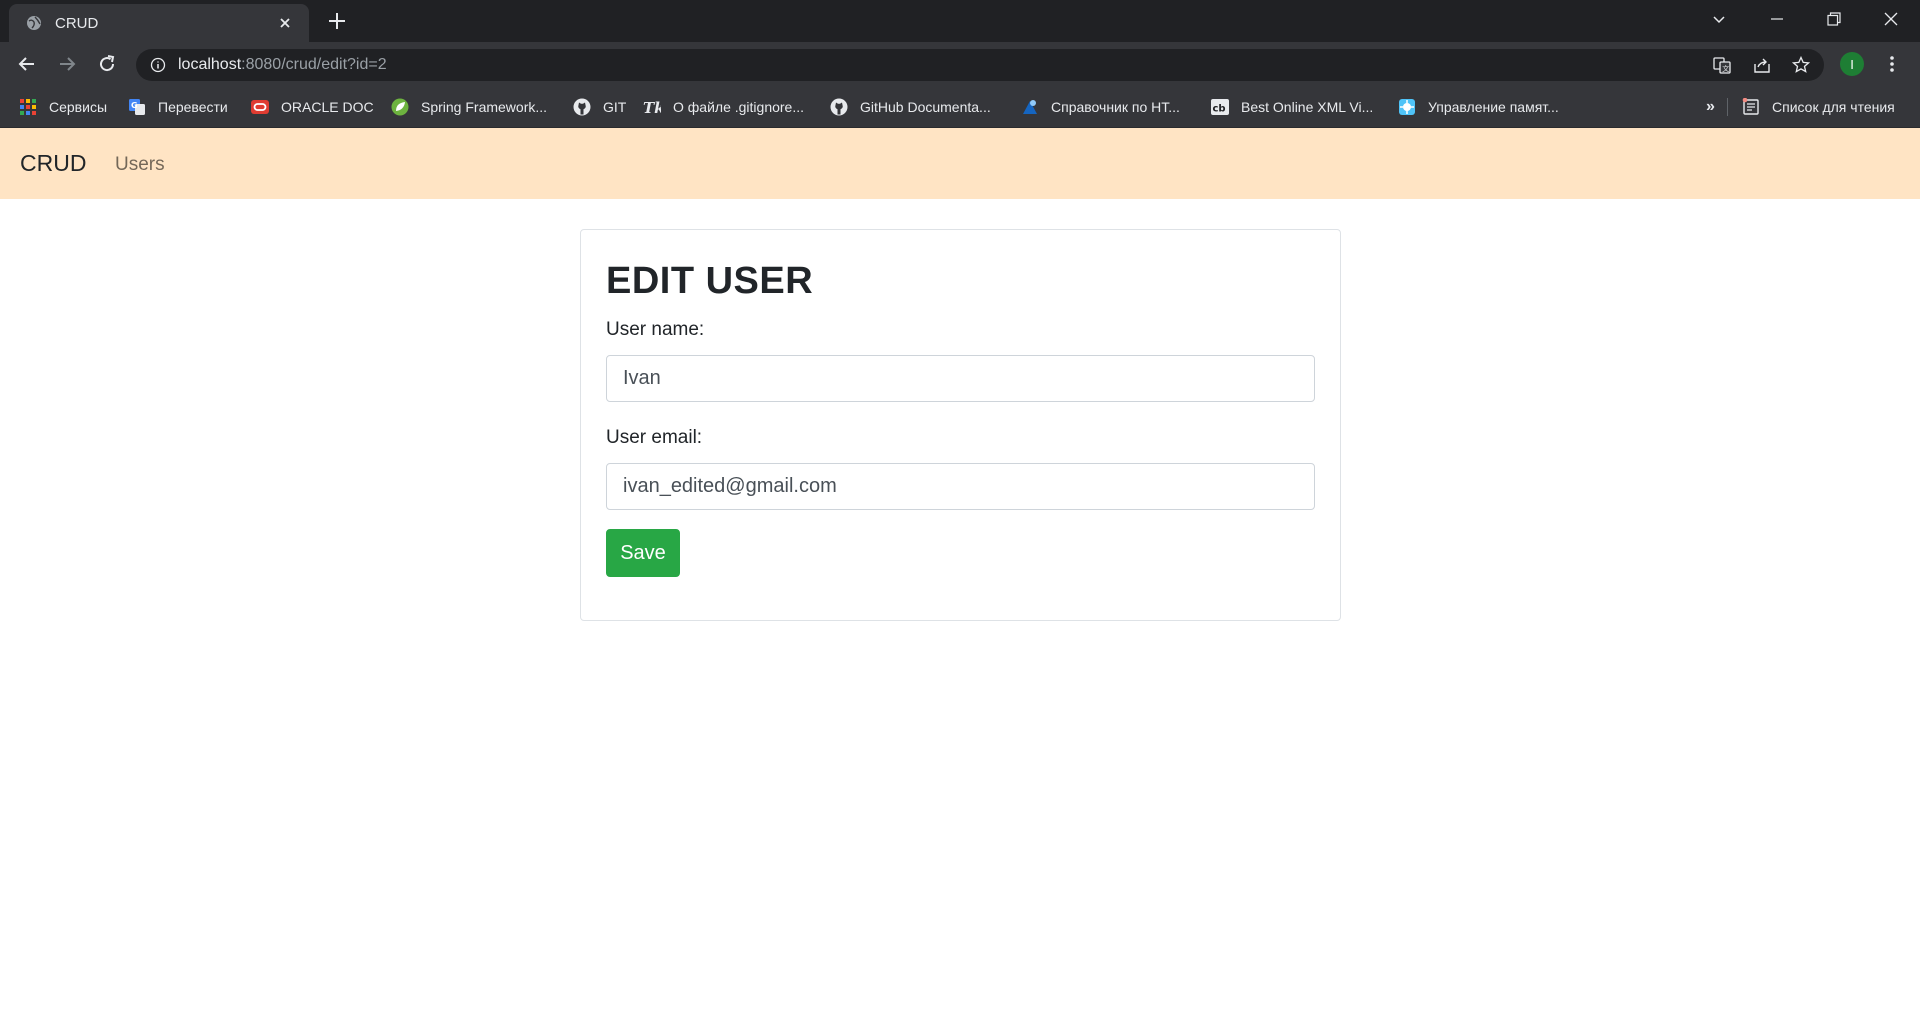  Describe the element at coordinates (28, 107) in the screenshot. I see `apps-grid-icon` at that location.